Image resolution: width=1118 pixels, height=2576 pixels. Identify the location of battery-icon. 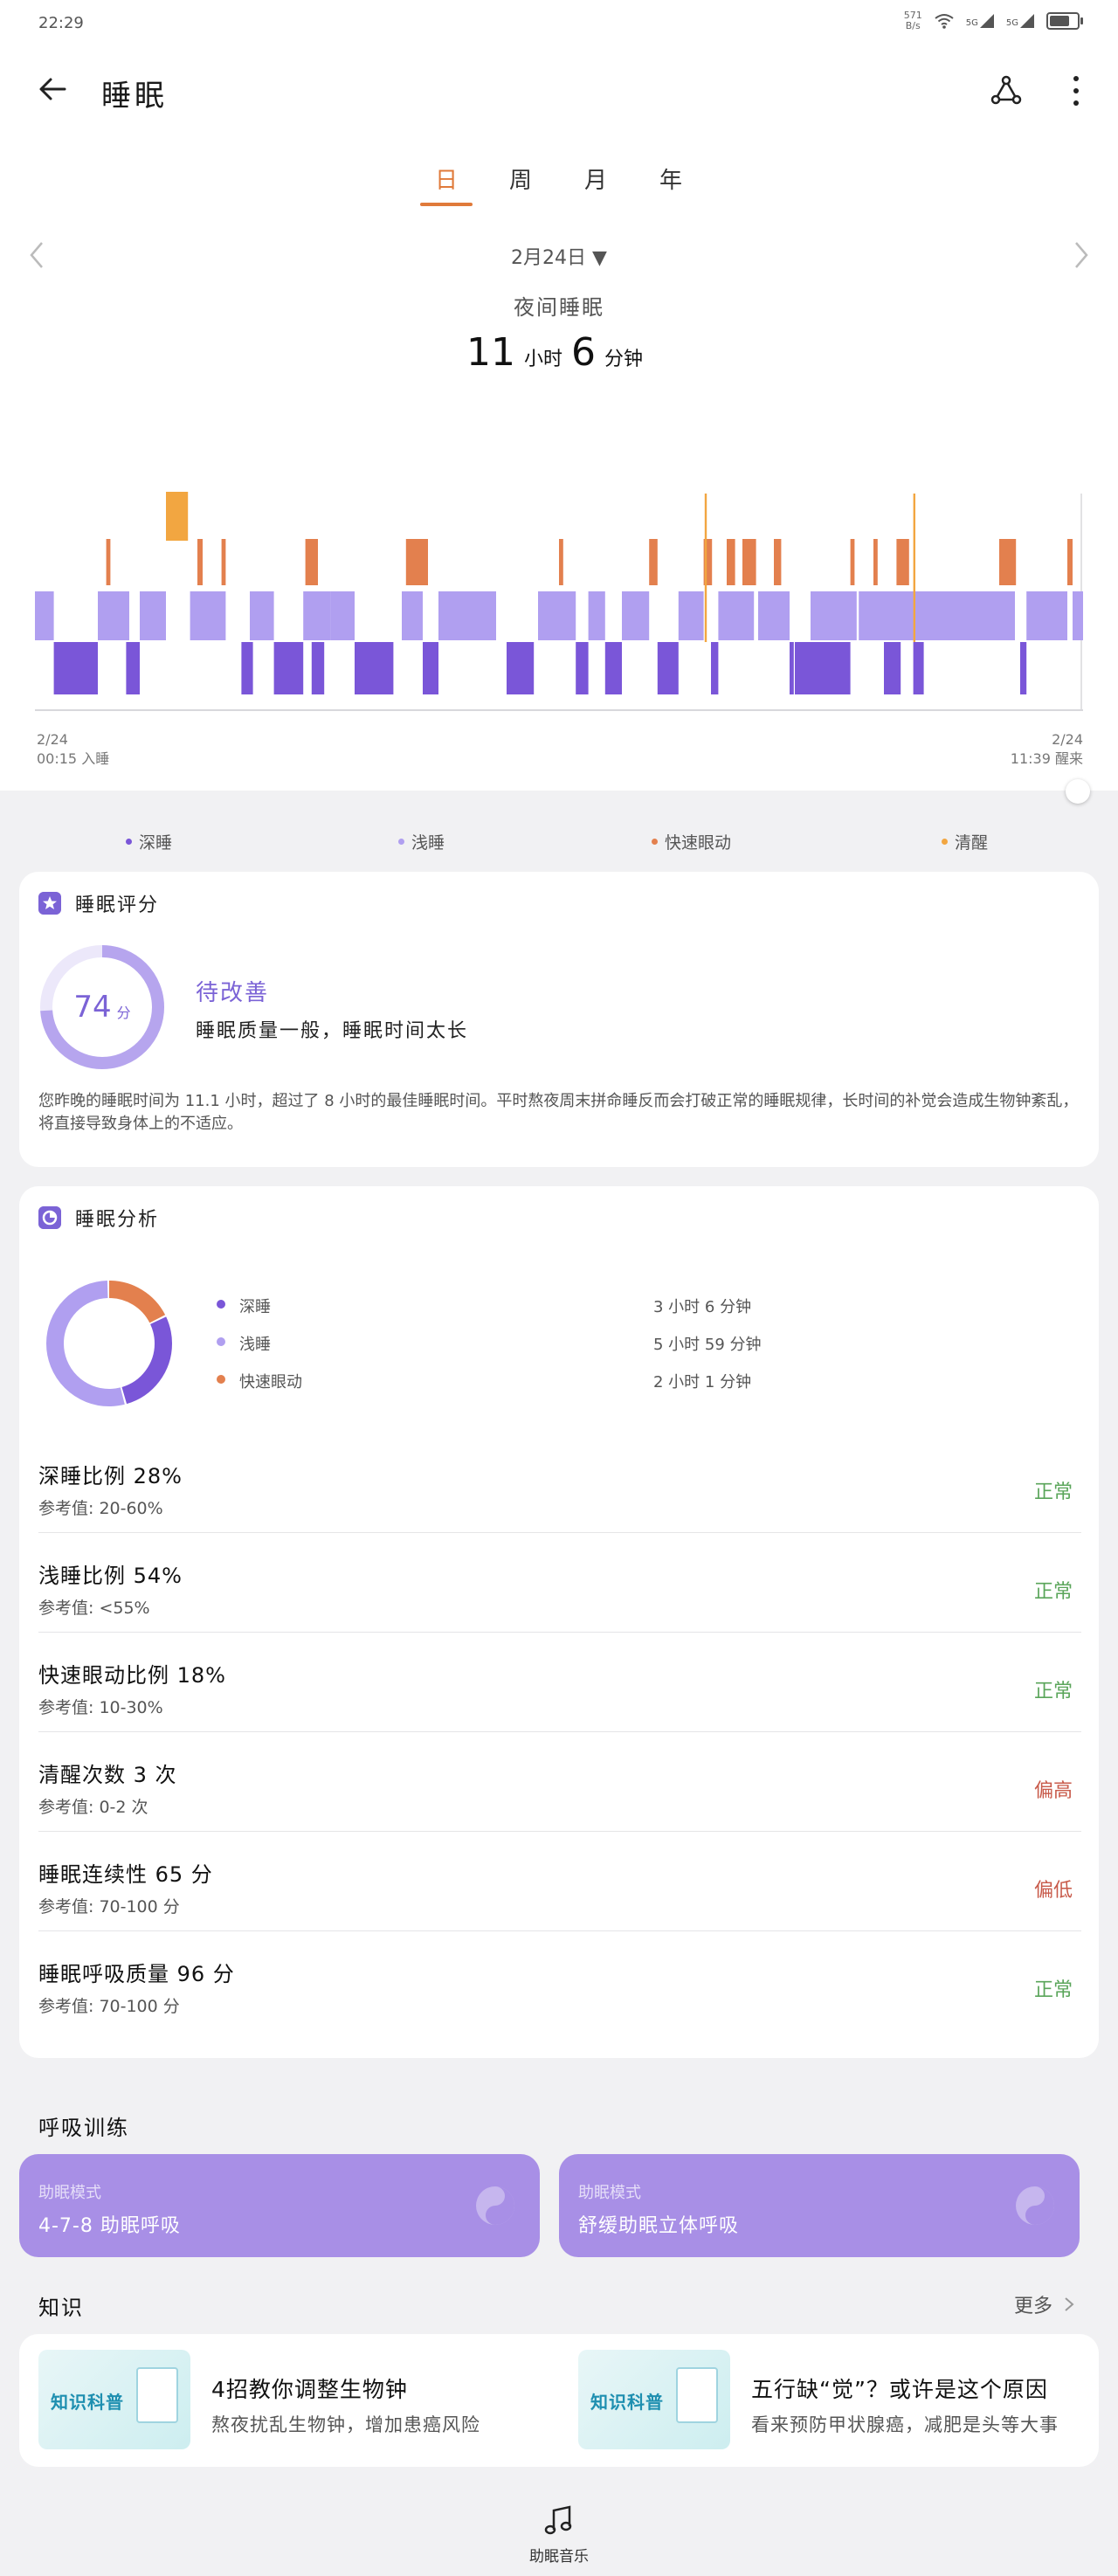
(1064, 21).